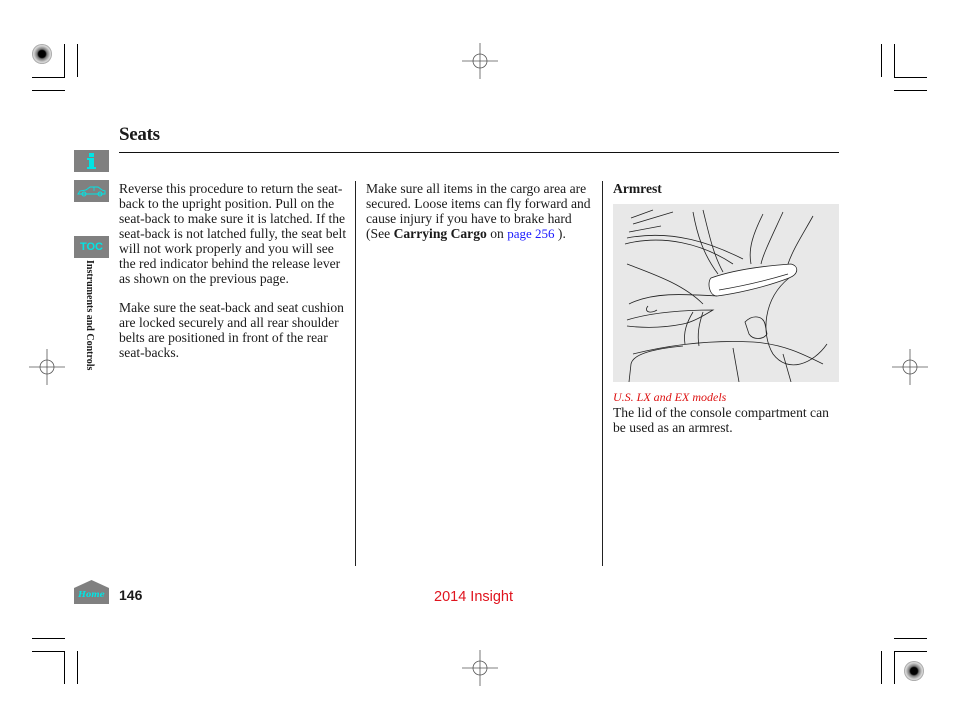  I want to click on crosshair-mark-left, so click(47, 367).